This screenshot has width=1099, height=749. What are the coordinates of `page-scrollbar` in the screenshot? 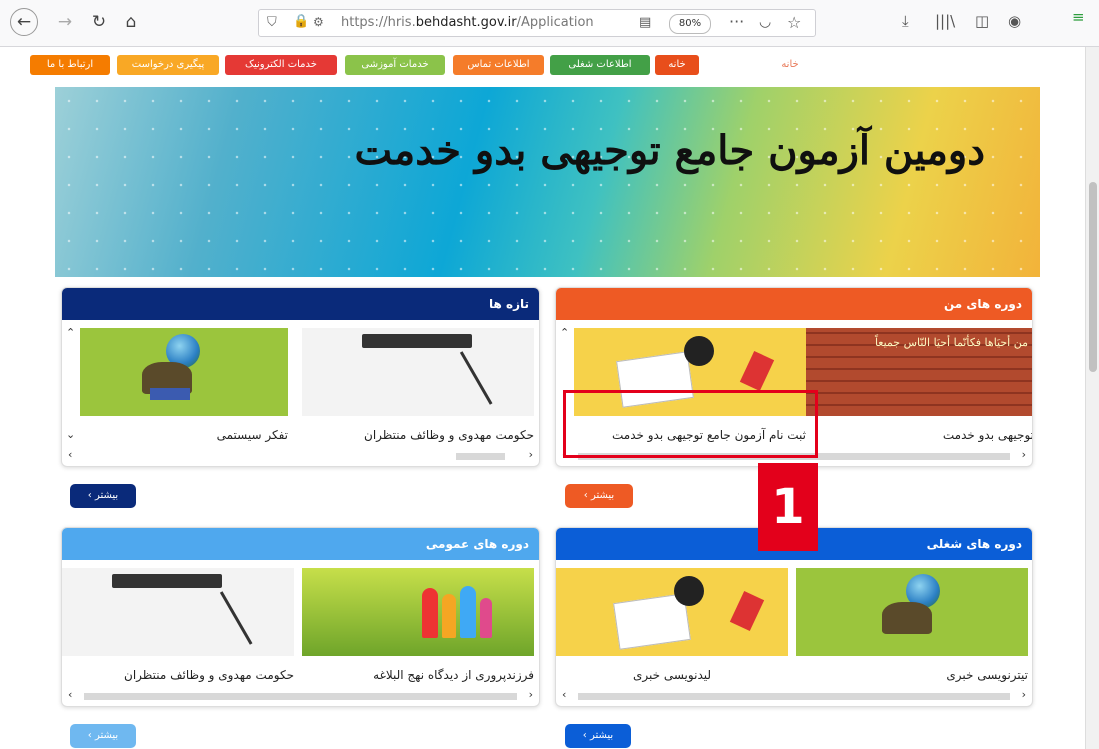 It's located at (1092, 398).